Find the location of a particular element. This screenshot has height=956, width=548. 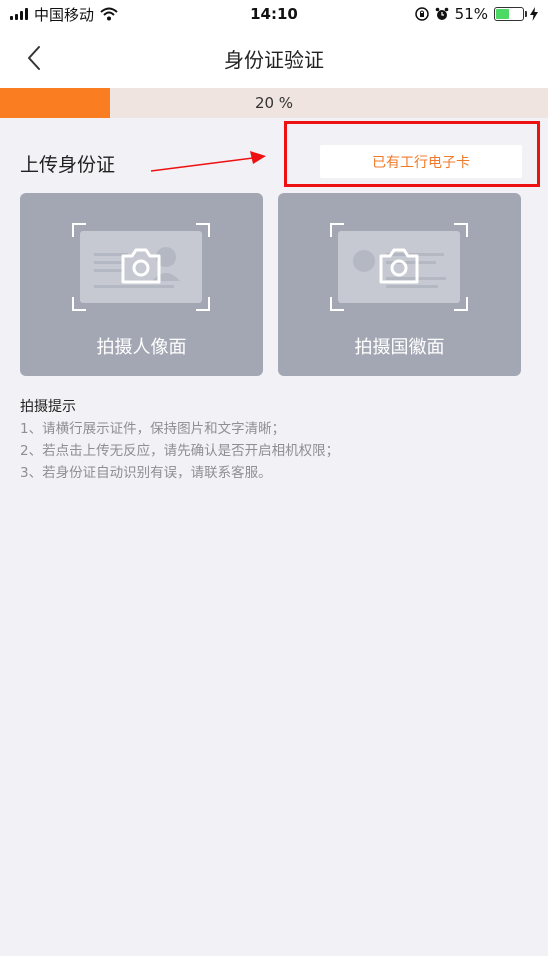

capture-back-label: 拍摄国徽面 is located at coordinates (399, 347).